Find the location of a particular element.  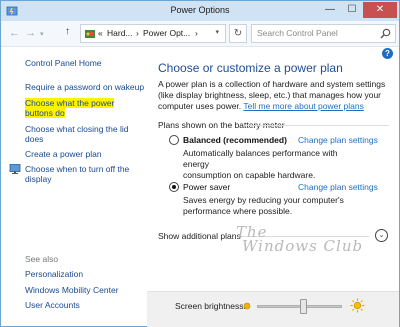

refresh-button: ↻ is located at coordinates (238, 33).